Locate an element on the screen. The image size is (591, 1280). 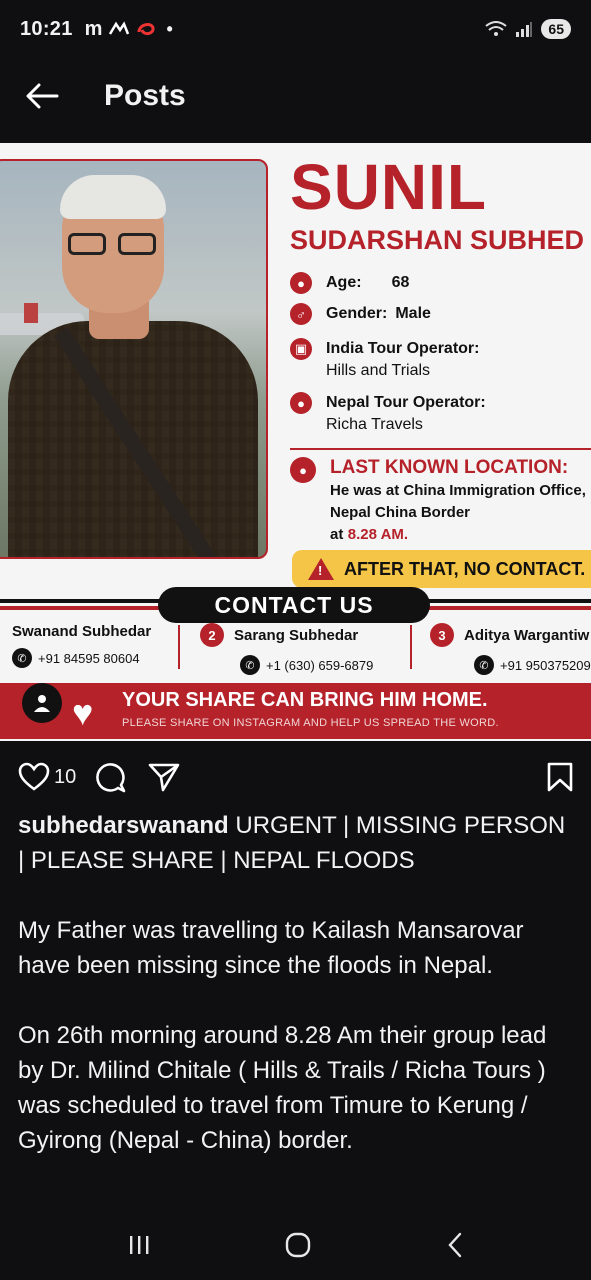
post-actions: 10 is located at coordinates (295, 777).